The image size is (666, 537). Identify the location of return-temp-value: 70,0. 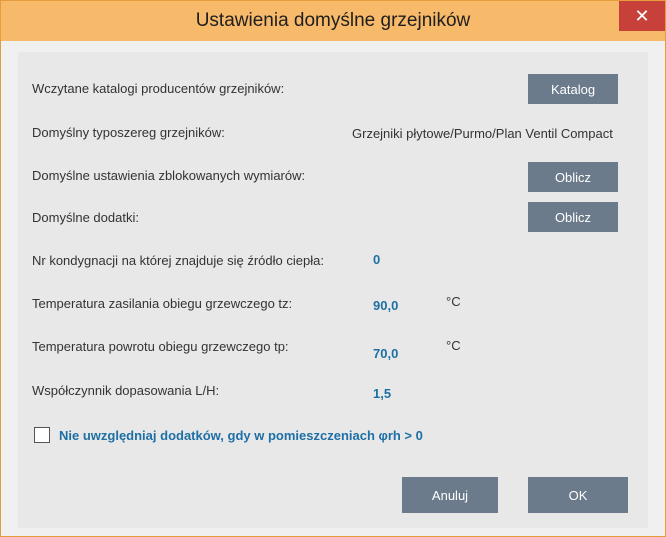
(385, 353).